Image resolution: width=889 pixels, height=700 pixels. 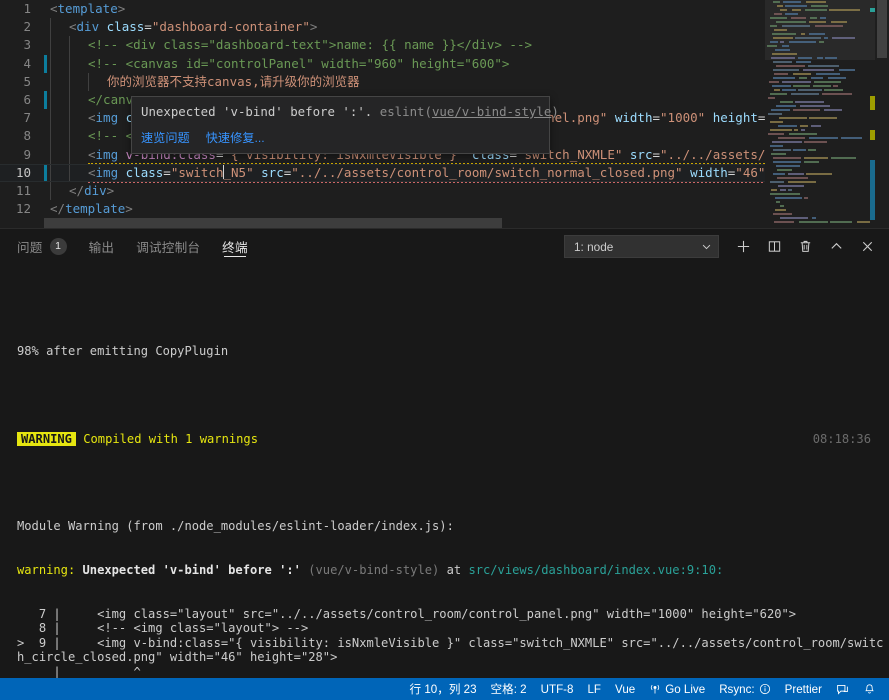 What do you see at coordinates (273, 223) in the screenshot?
I see `scrollbar-thumb-h` at bounding box center [273, 223].